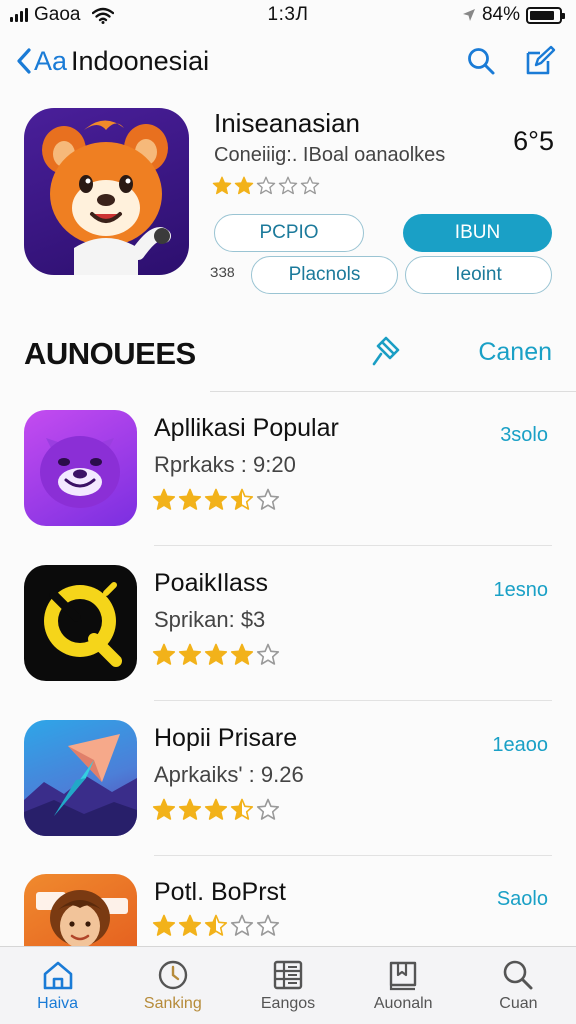 The width and height of the screenshot is (576, 1024). What do you see at coordinates (229, 774) in the screenshot?
I see `app-meta: Aprkaiks' : 9.26` at bounding box center [229, 774].